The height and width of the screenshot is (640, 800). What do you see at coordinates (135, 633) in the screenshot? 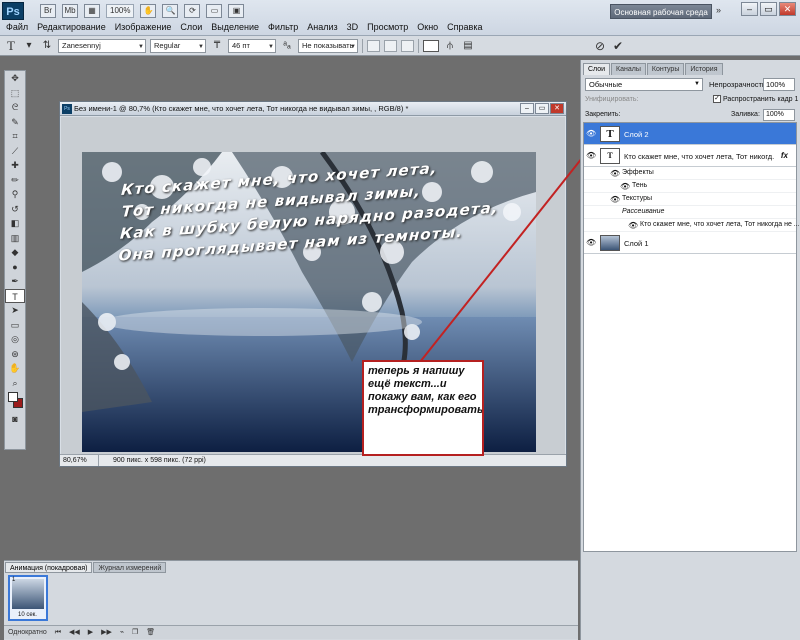
I see `duplicate-frame-icon: ❐` at bounding box center [135, 633].